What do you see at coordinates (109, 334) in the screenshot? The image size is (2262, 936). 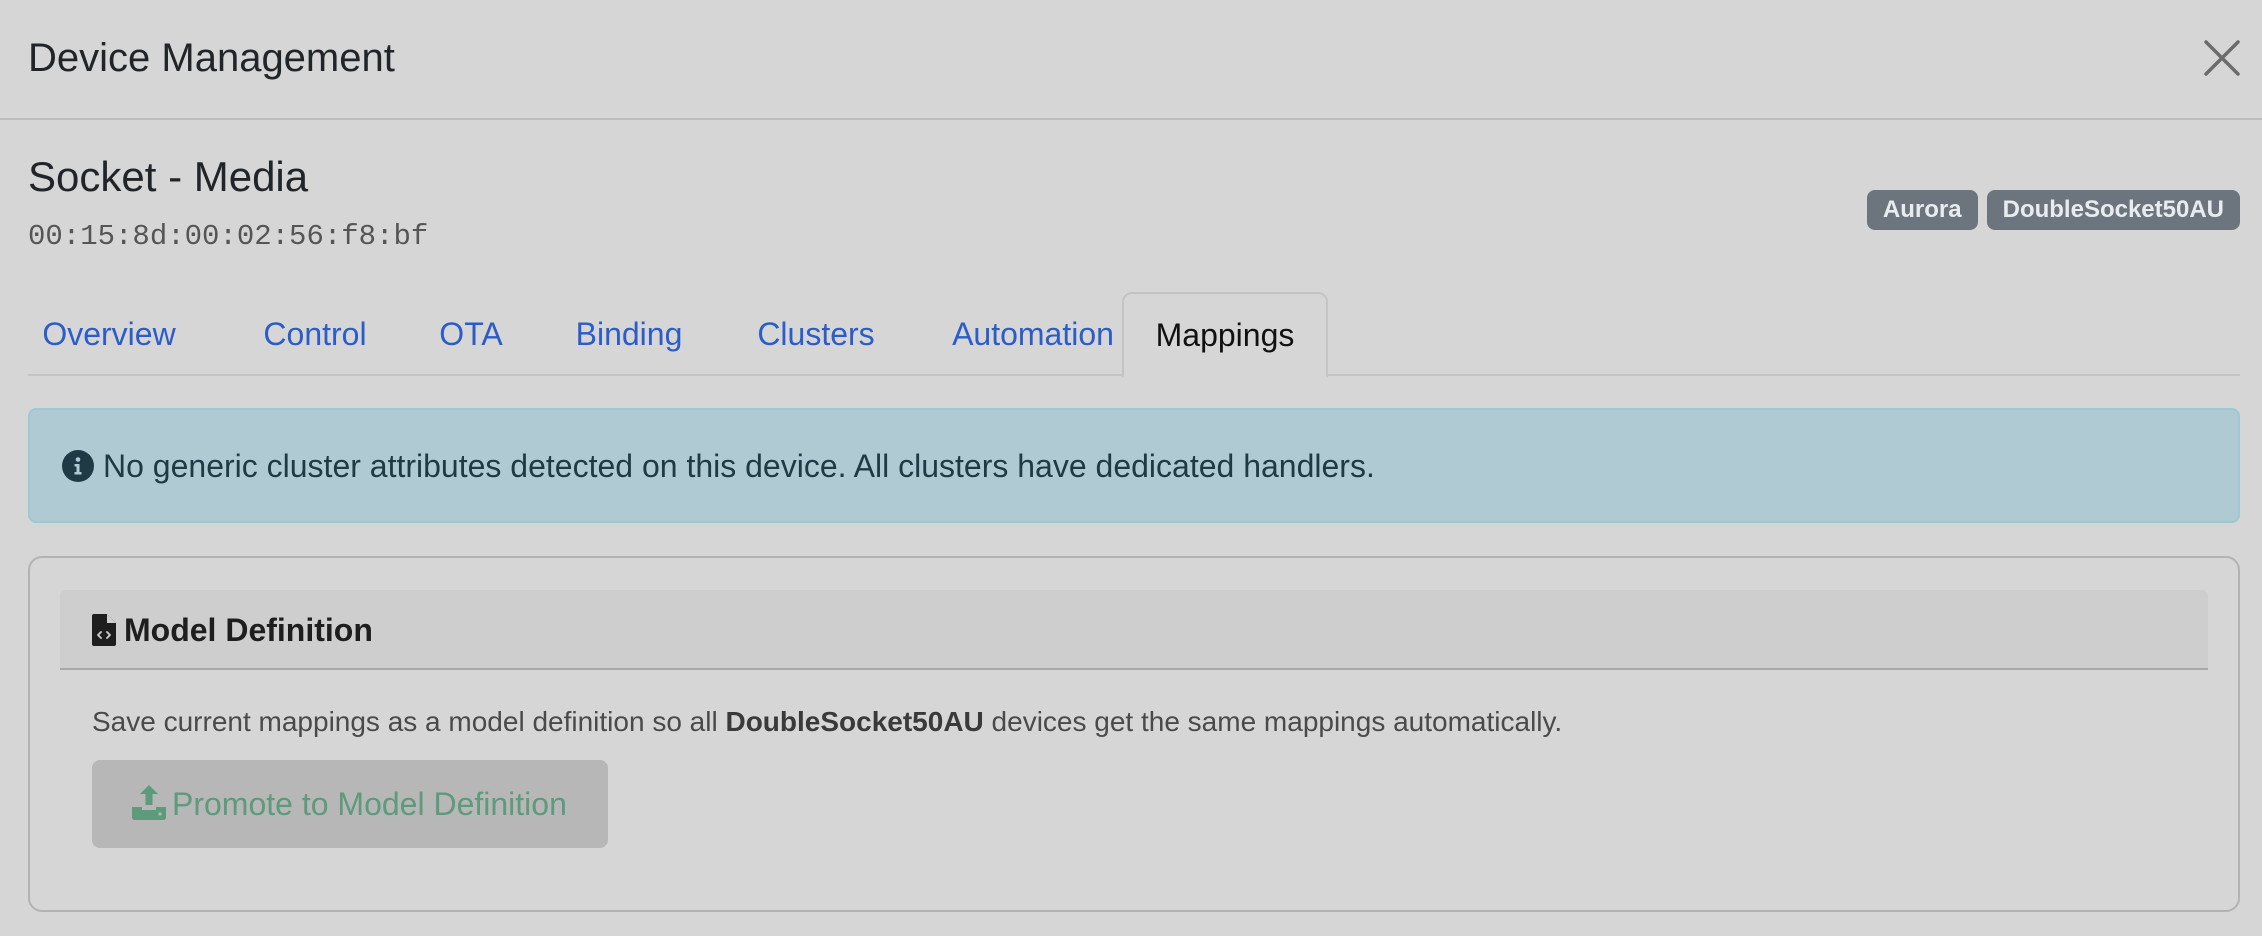 I see `tab-overview: Overview` at bounding box center [109, 334].